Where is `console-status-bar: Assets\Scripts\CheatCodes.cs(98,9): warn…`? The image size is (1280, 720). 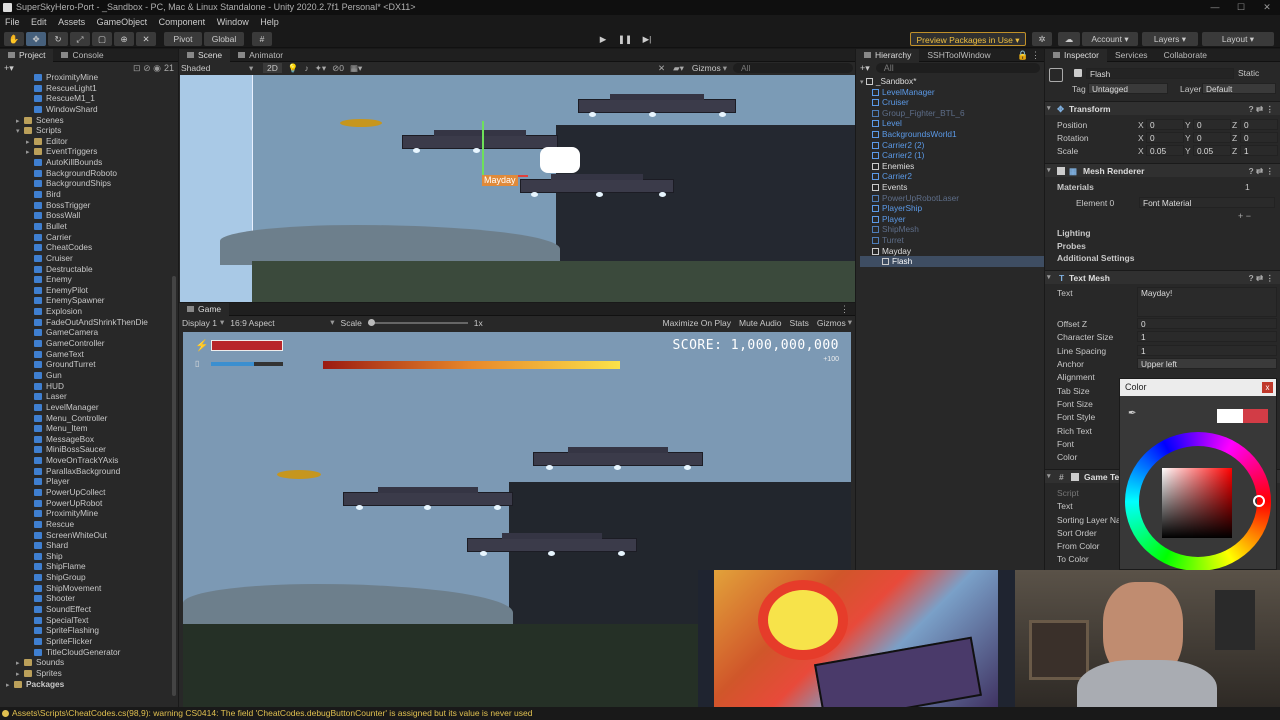 console-status-bar: Assets\Scripts\CheatCodes.cs(98,9): warn… is located at coordinates (640, 713).